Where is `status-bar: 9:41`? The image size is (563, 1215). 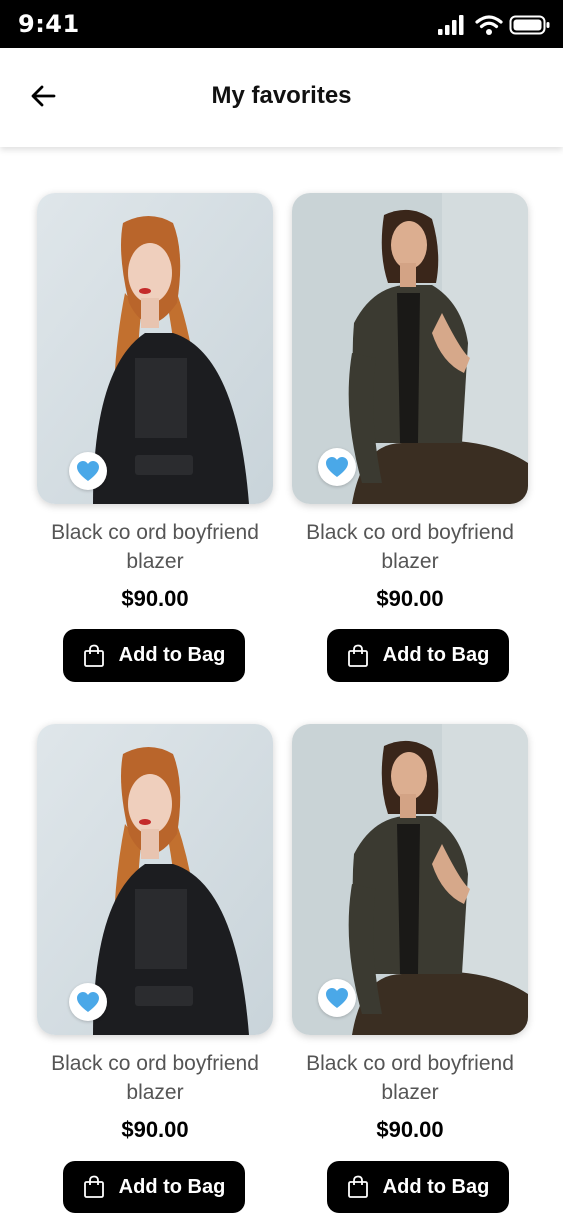
status-bar: 9:41 is located at coordinates (281, 24).